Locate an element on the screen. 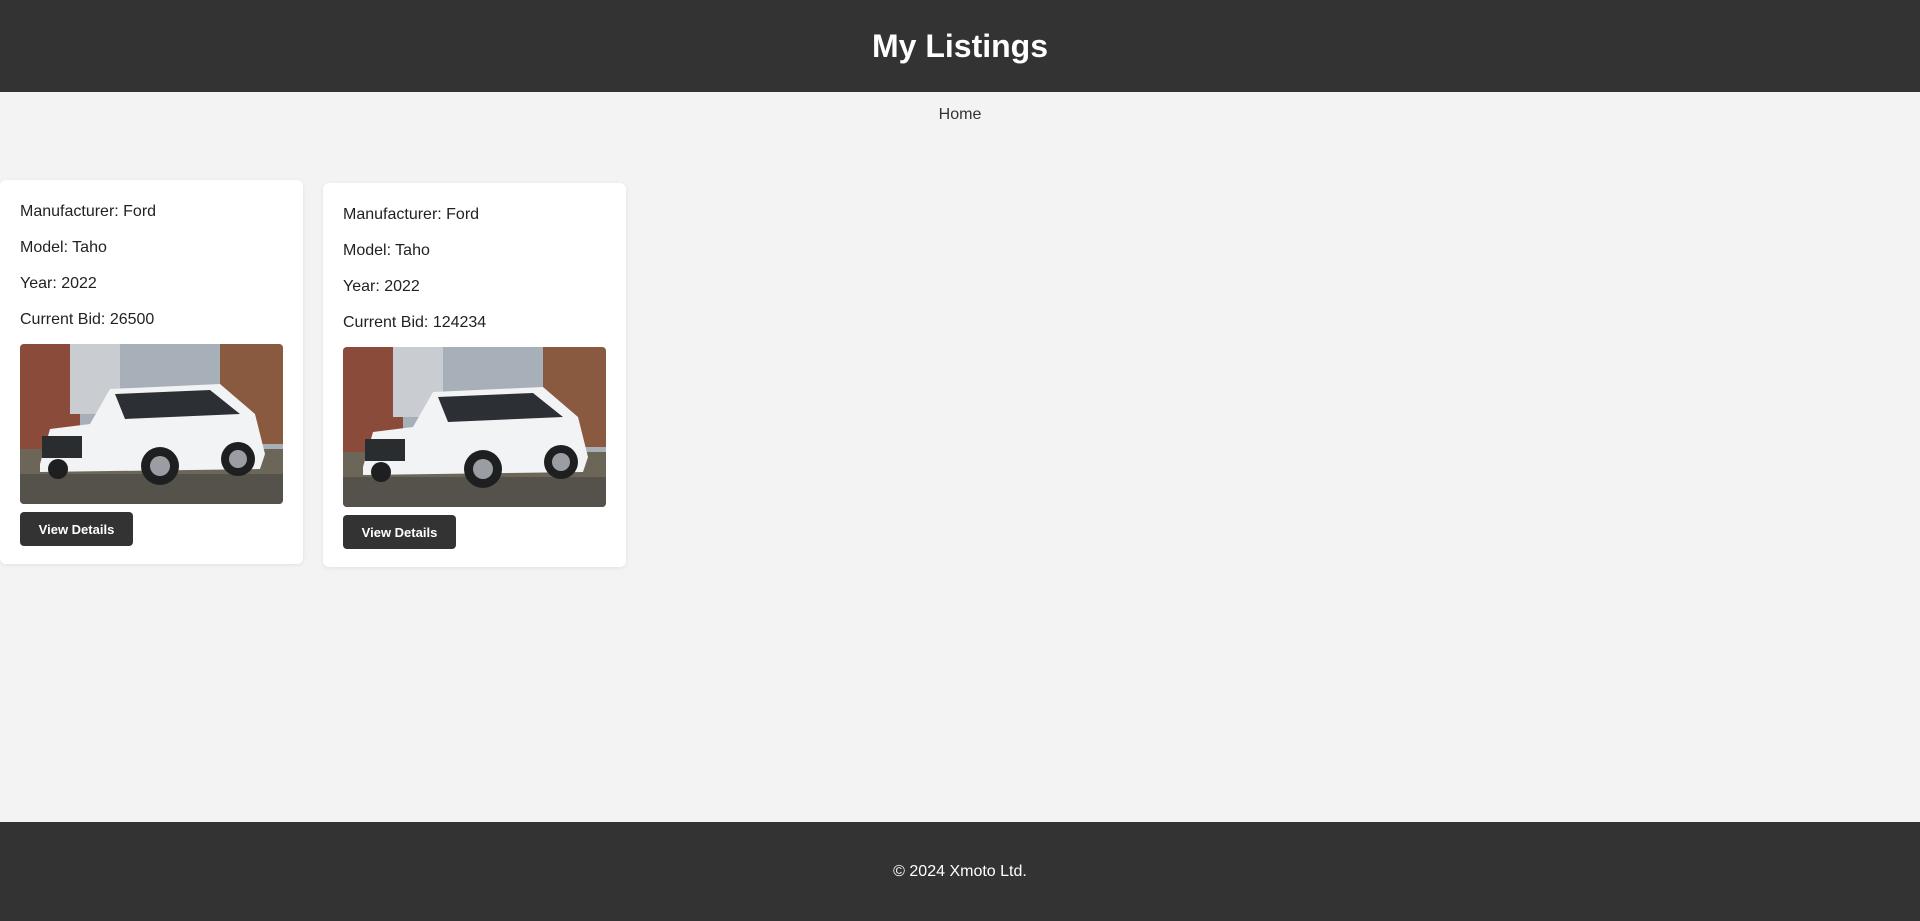 The image size is (1920, 921). copyright-text: © 2024 Xmoto Ltd. is located at coordinates (960, 871).